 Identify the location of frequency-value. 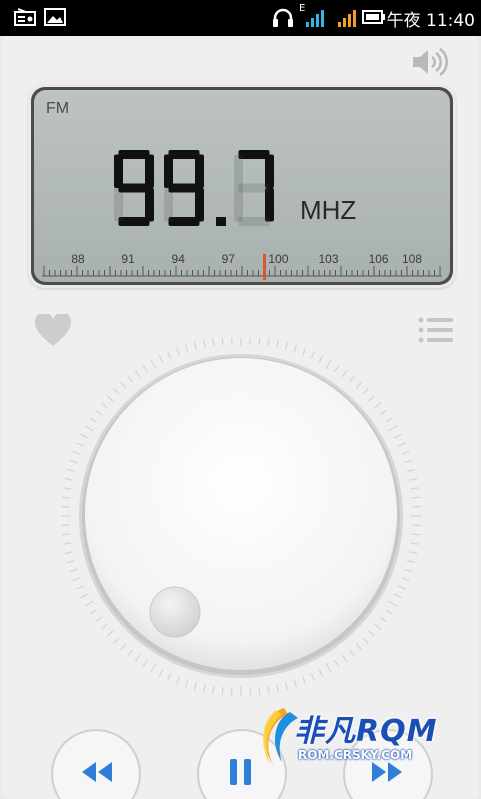
(194, 188).